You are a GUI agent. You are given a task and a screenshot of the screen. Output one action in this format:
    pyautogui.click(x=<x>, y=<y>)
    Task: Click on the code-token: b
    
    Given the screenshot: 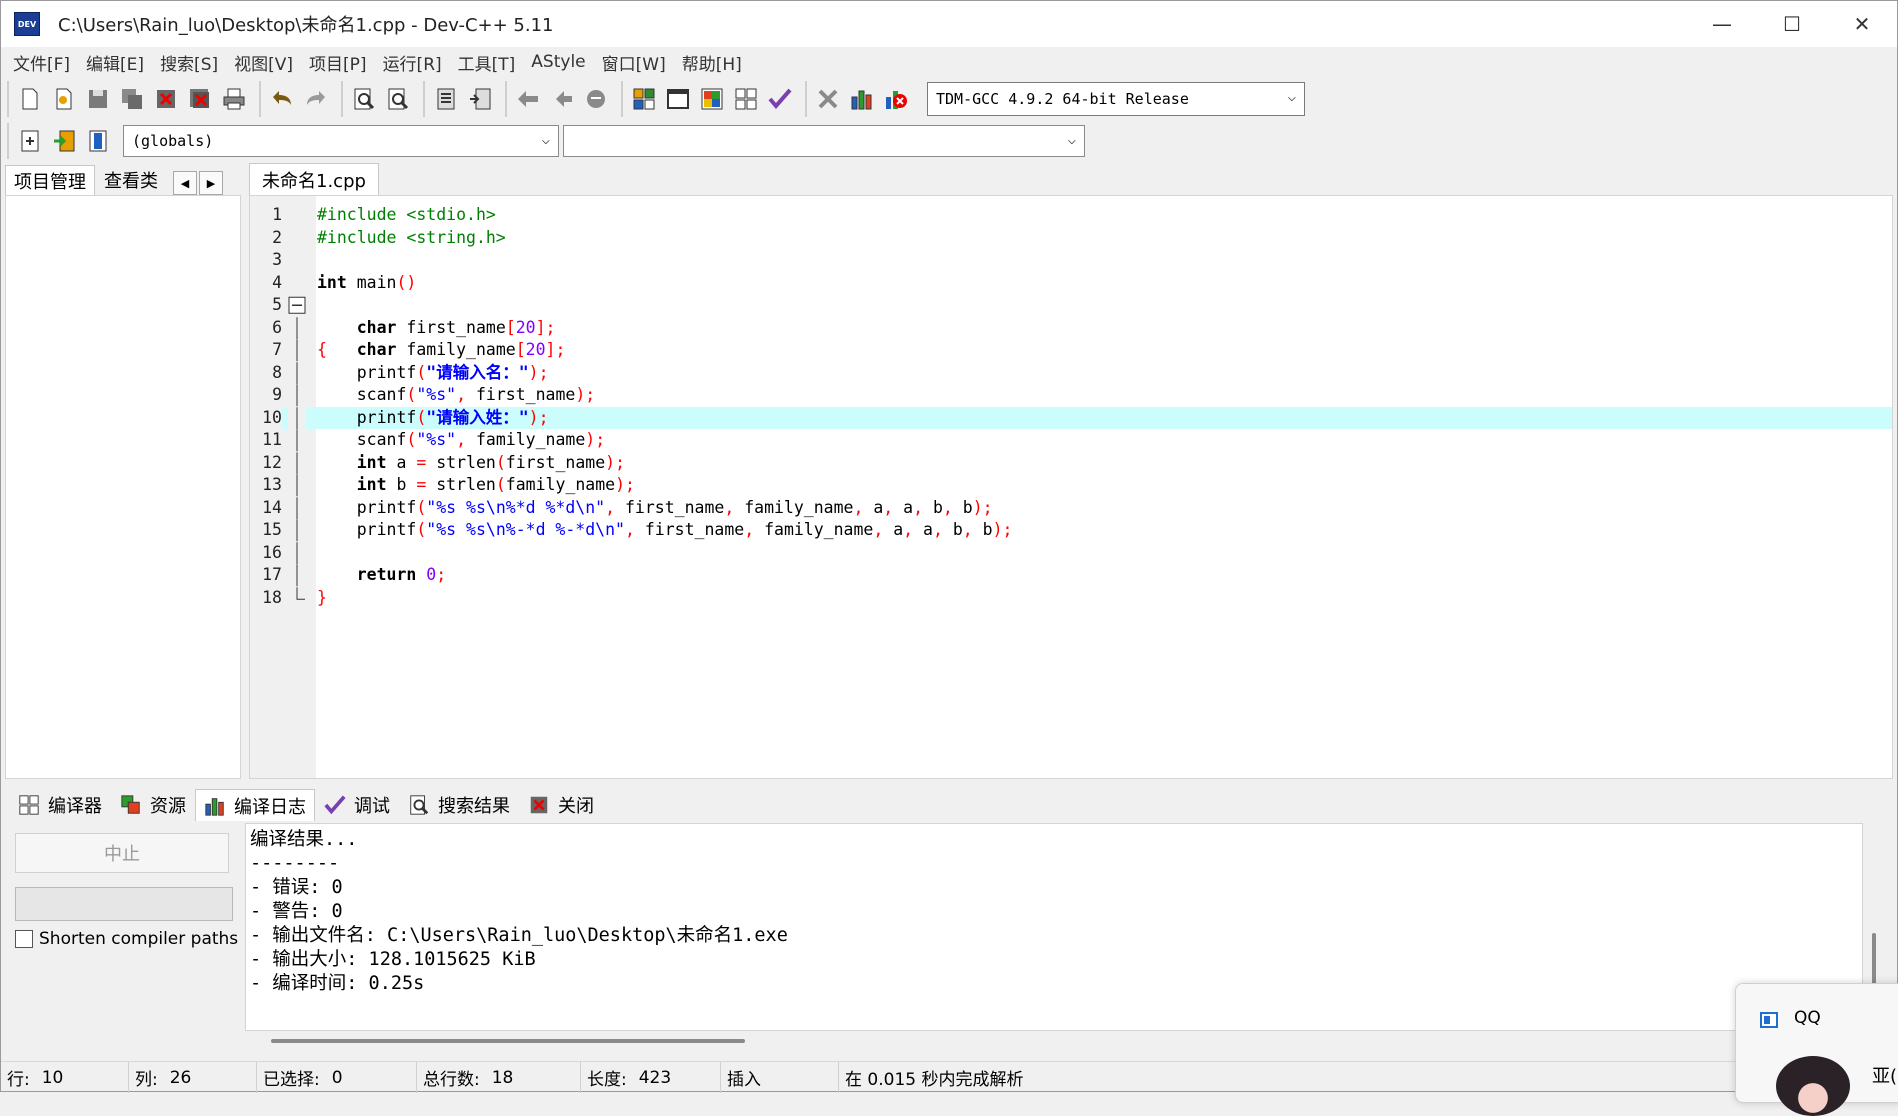 What is the action you would take?
    pyautogui.click(x=933, y=507)
    